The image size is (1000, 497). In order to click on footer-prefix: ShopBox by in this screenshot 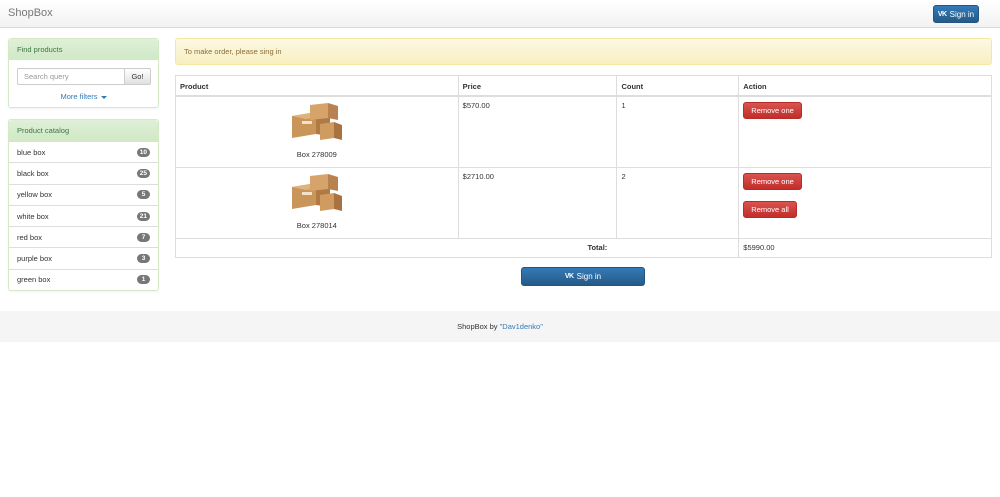, I will do `click(478, 326)`.